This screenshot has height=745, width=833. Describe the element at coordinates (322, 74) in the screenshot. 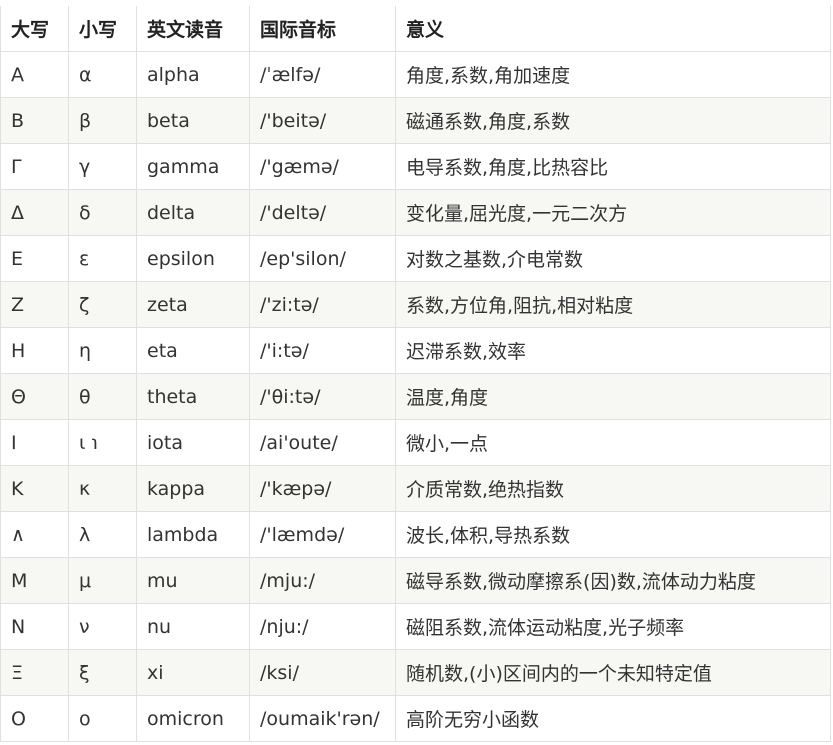

I see `cell-ipa: /ˈælfə/` at that location.